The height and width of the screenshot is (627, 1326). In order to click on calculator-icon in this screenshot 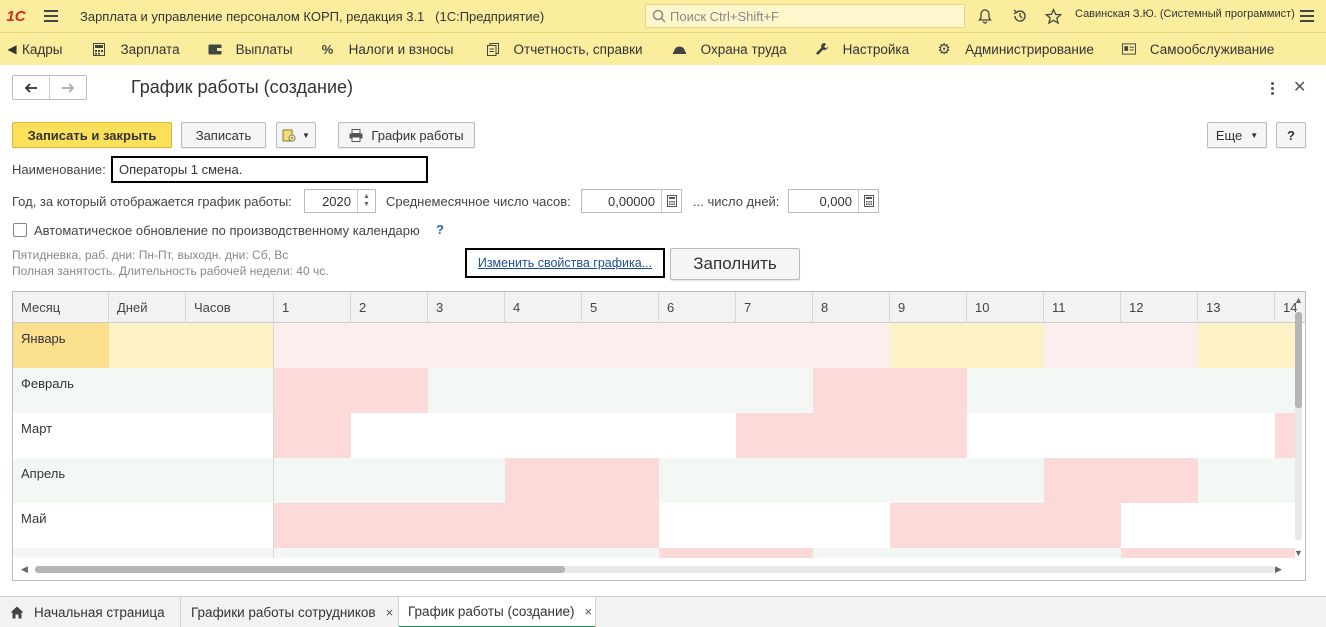, I will do `click(868, 201)`.